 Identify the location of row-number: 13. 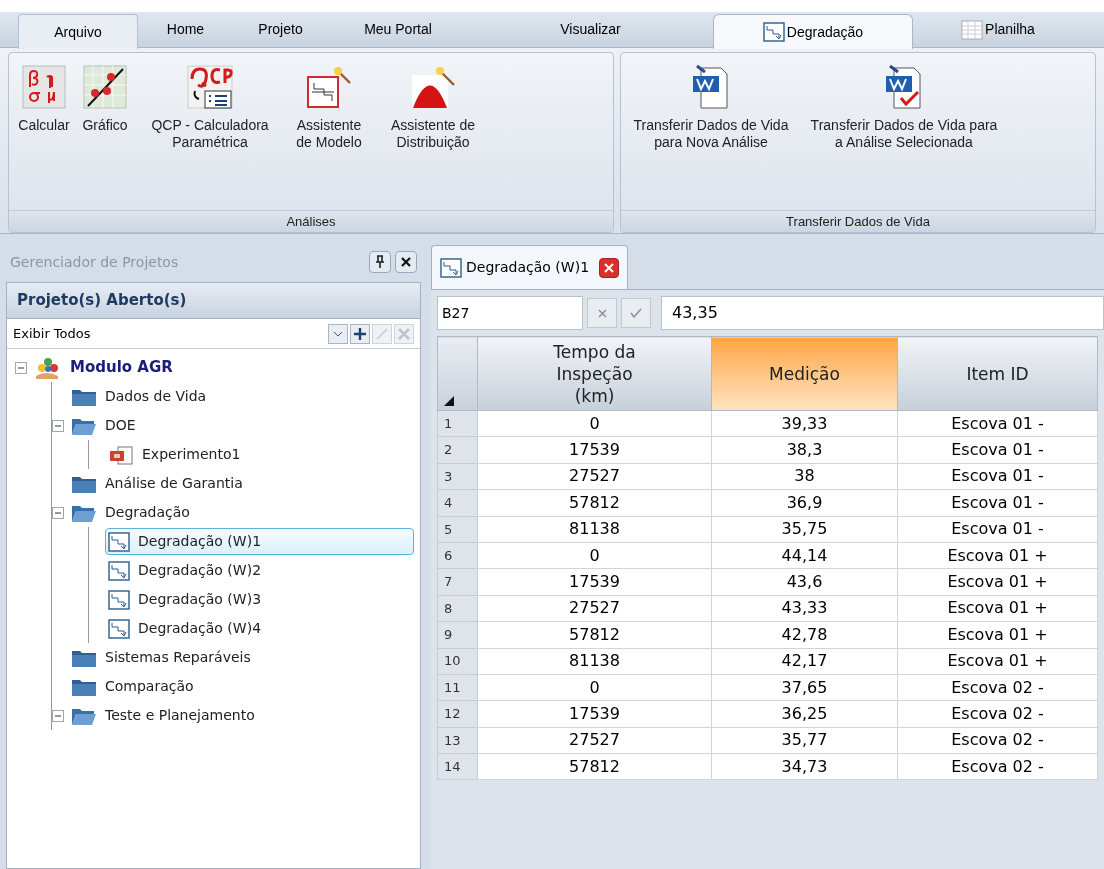
(457, 740).